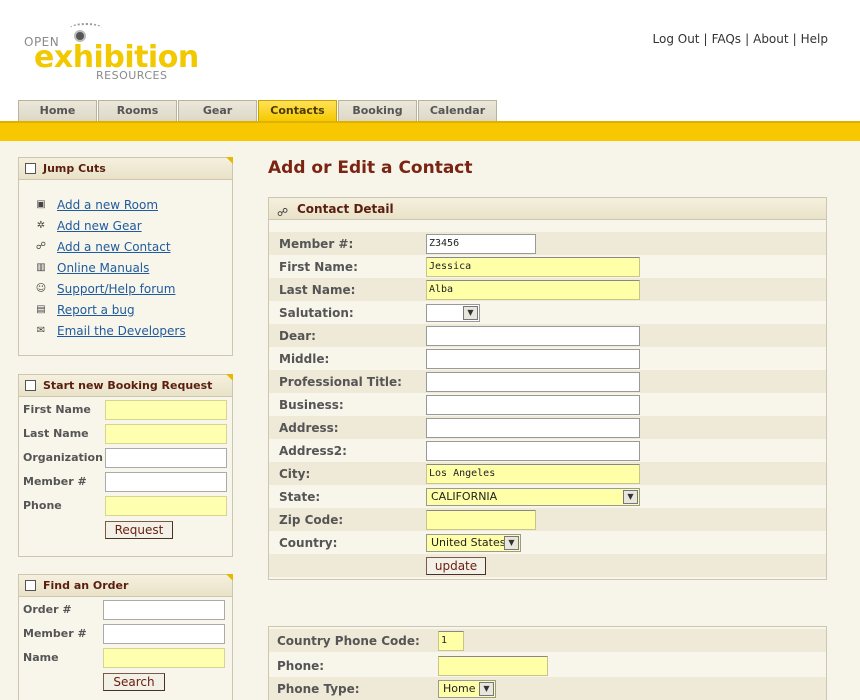  I want to click on booking-first-name-row: First Name, so click(125, 410).